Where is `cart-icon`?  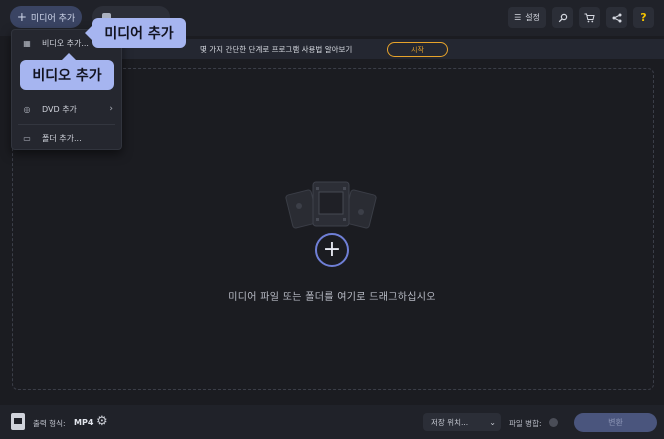
cart-icon is located at coordinates (589, 17).